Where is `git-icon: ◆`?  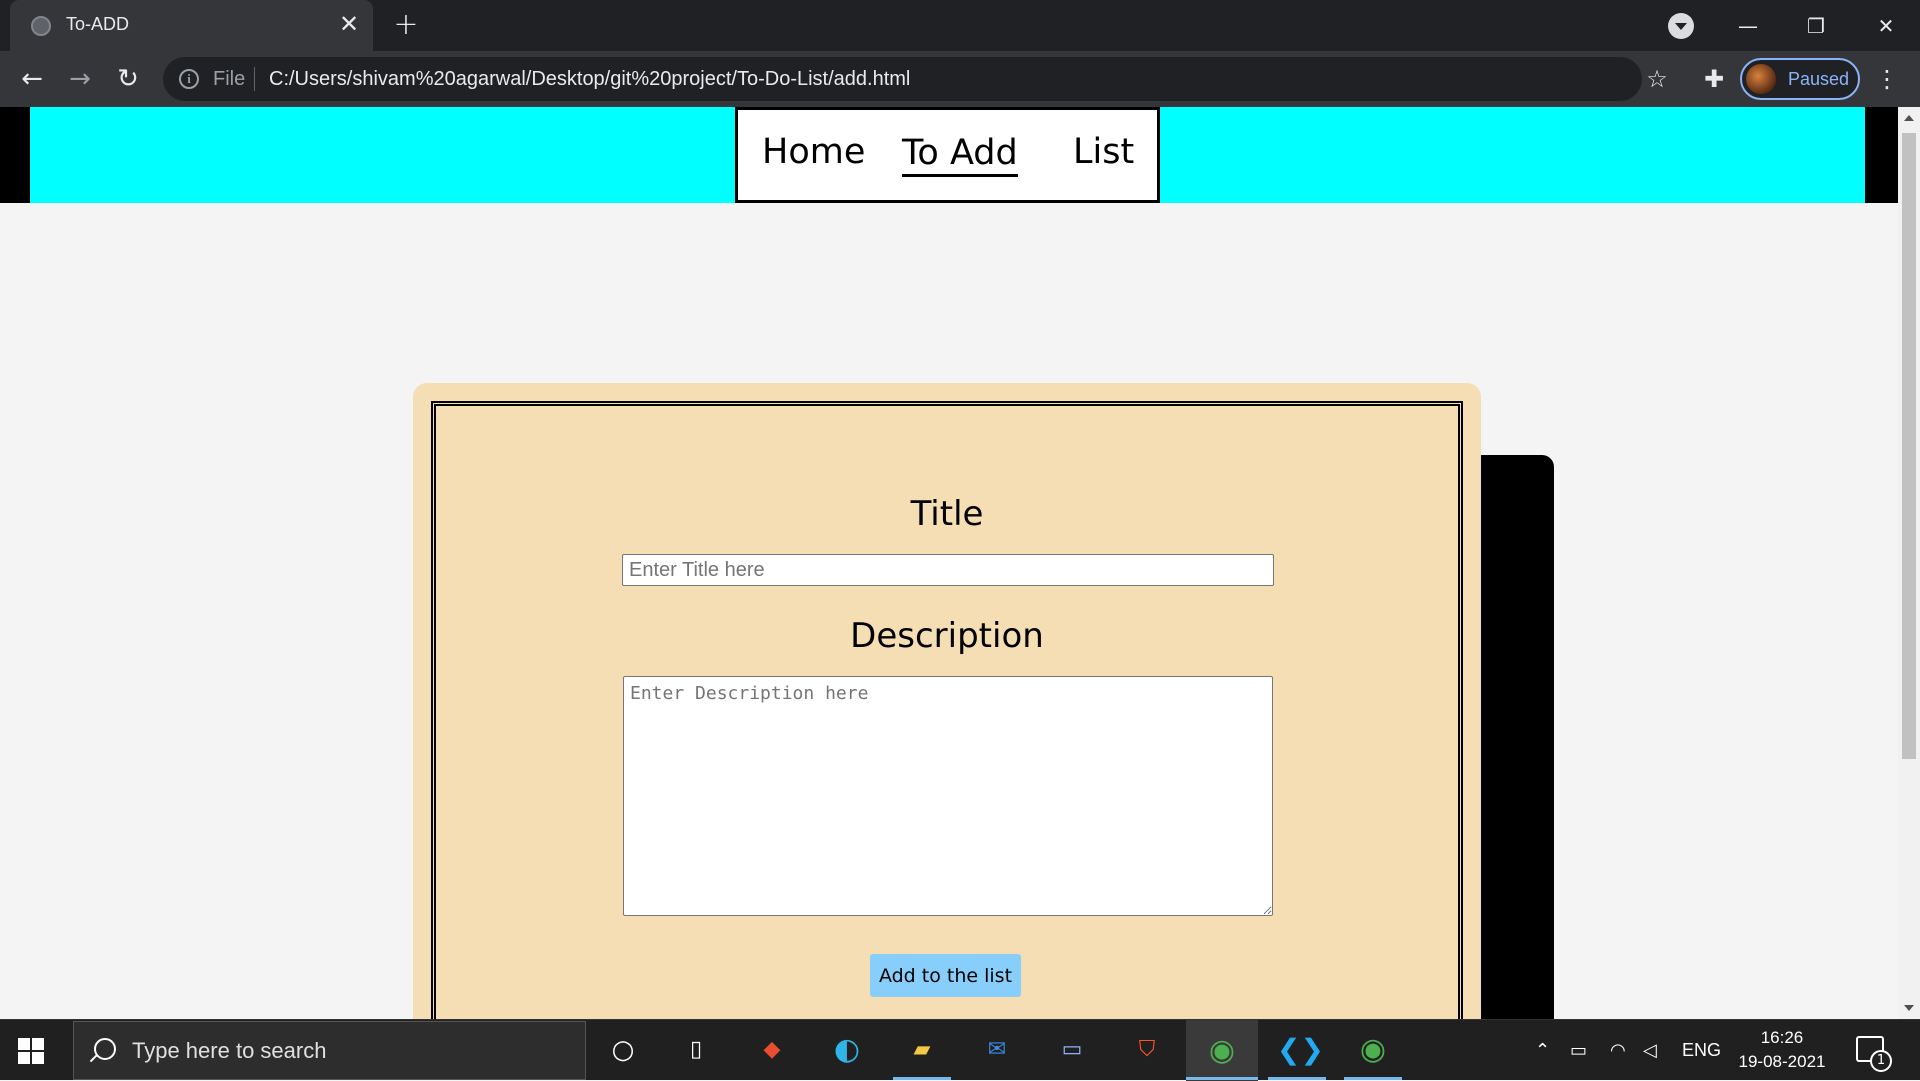
git-icon: ◆ is located at coordinates (772, 1050).